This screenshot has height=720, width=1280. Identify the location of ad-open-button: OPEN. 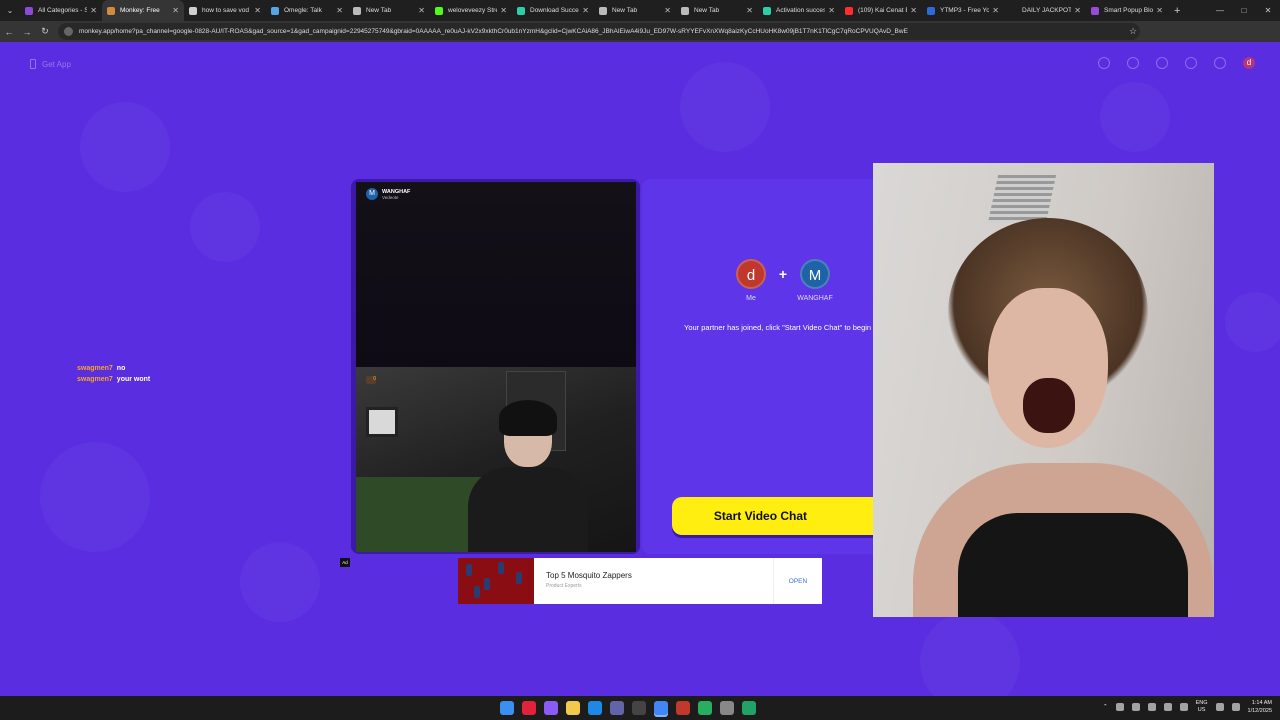
(797, 581).